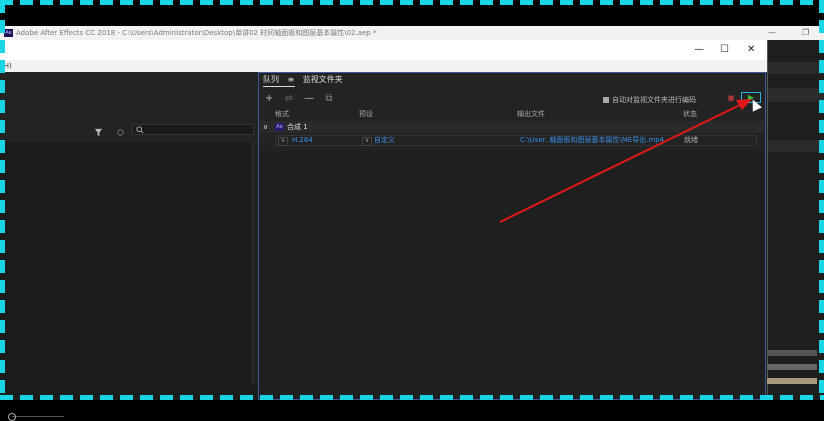 The width and height of the screenshot is (824, 421). Describe the element at coordinates (98, 133) in the screenshot. I see `funnel-icon` at that location.